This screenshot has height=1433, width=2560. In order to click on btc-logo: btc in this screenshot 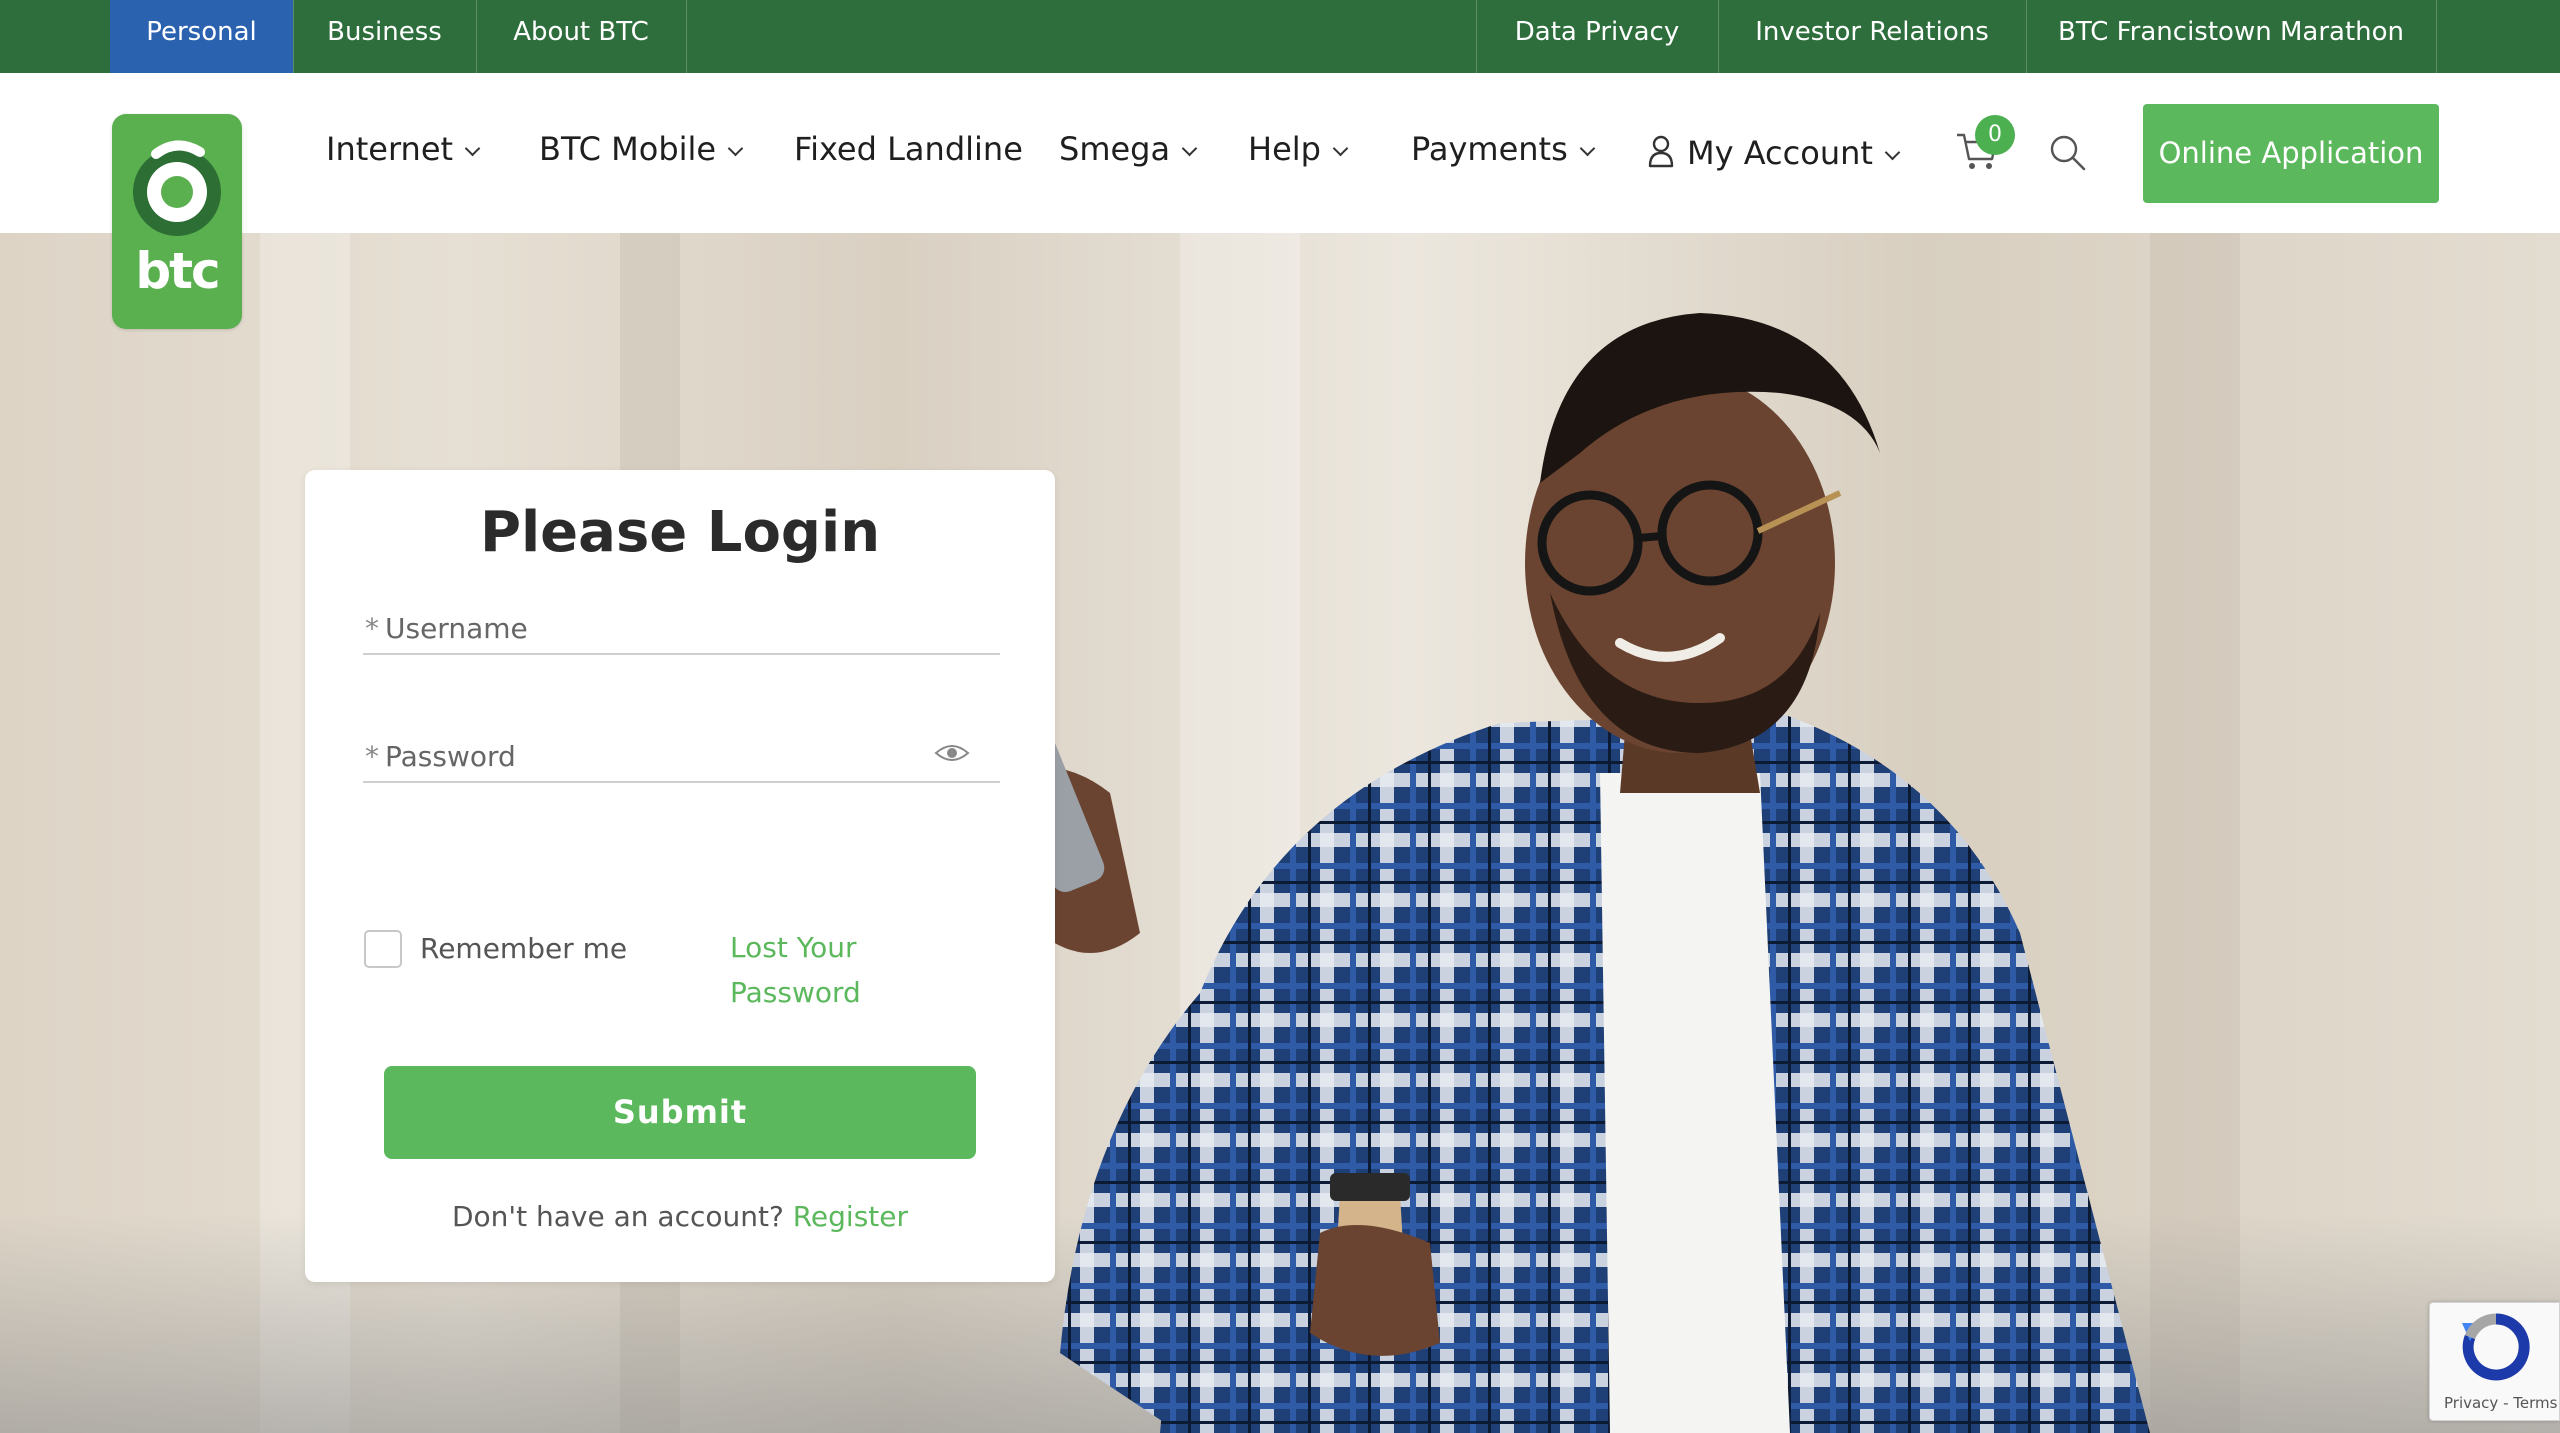, I will do `click(177, 221)`.